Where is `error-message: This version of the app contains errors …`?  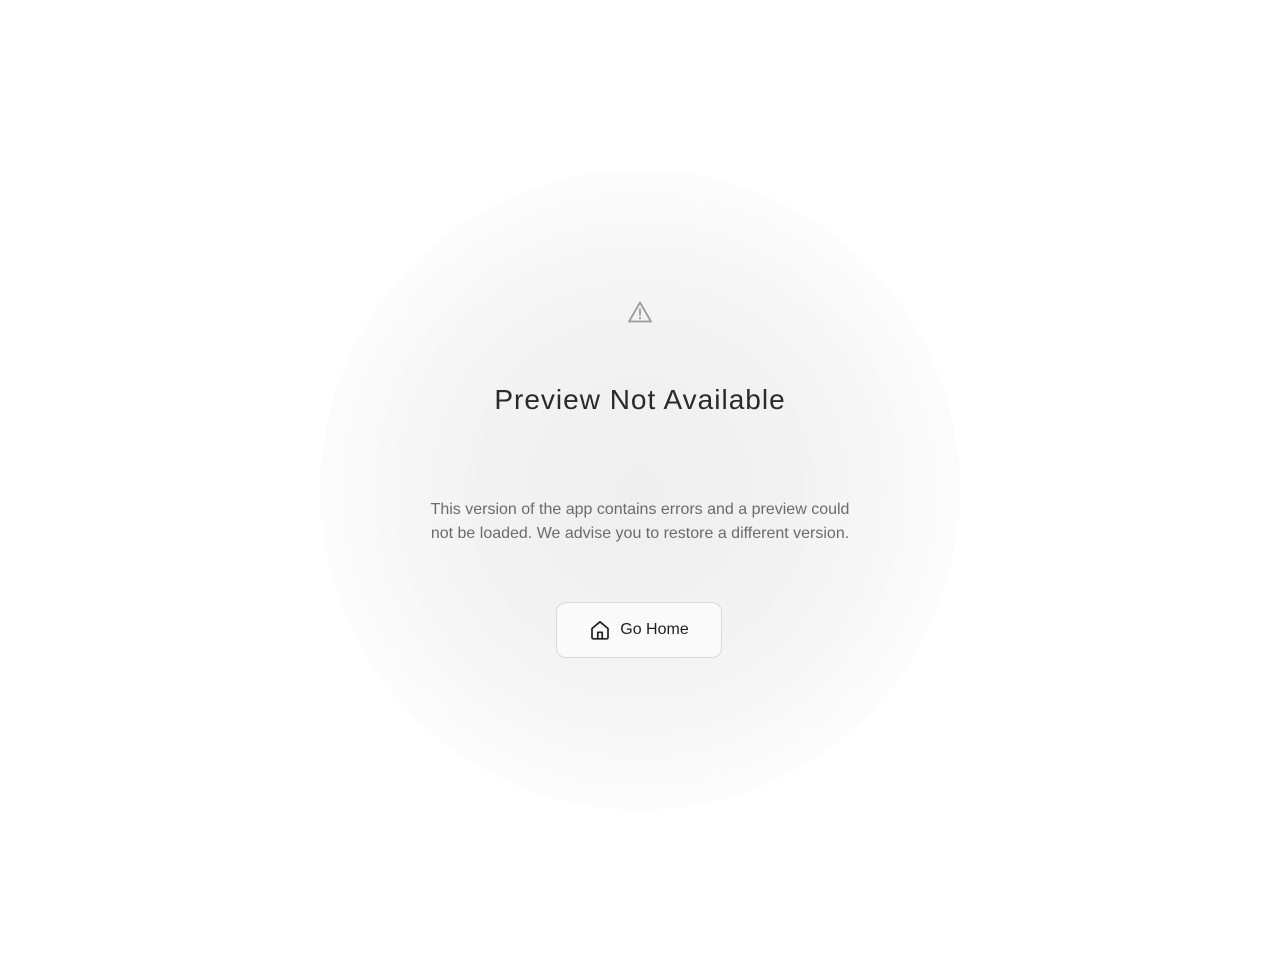
error-message: This version of the app contains errors … is located at coordinates (640, 521).